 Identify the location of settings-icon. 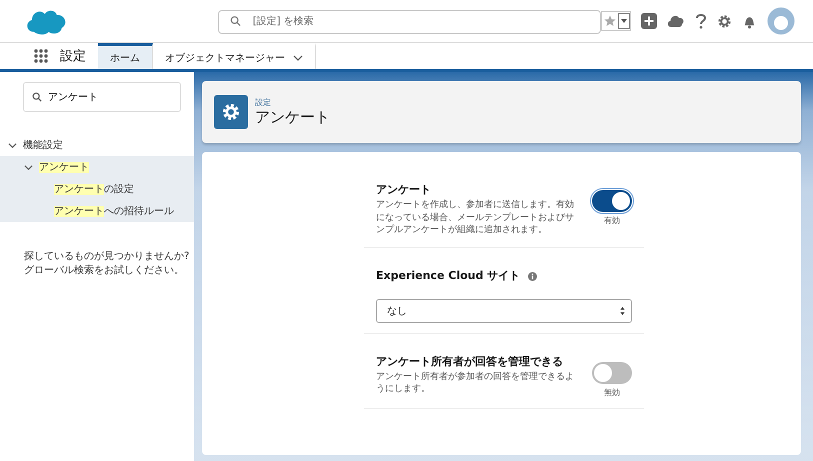
(724, 21).